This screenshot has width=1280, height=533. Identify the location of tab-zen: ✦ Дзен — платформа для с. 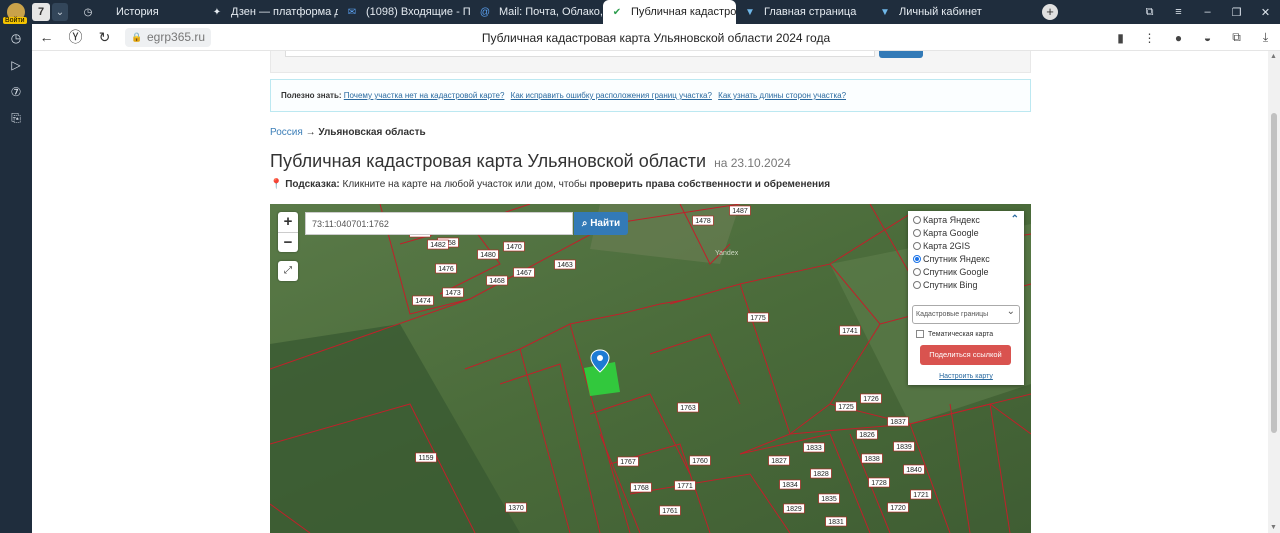
(270, 12).